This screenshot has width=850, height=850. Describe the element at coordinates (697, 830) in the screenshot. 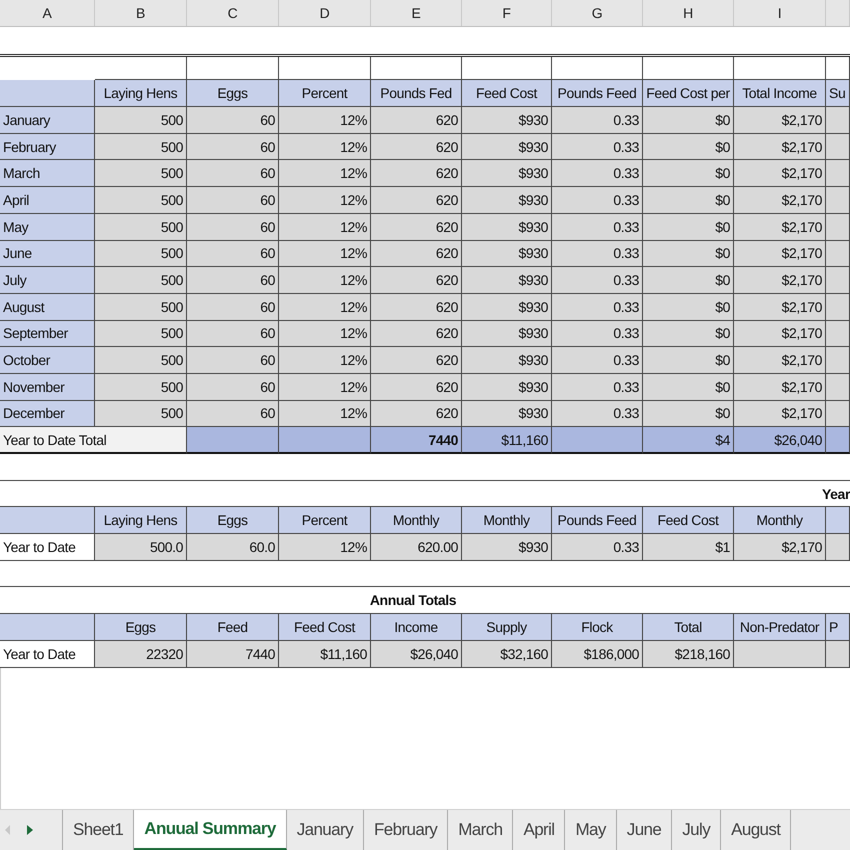

I see `sheet-tab: July` at that location.